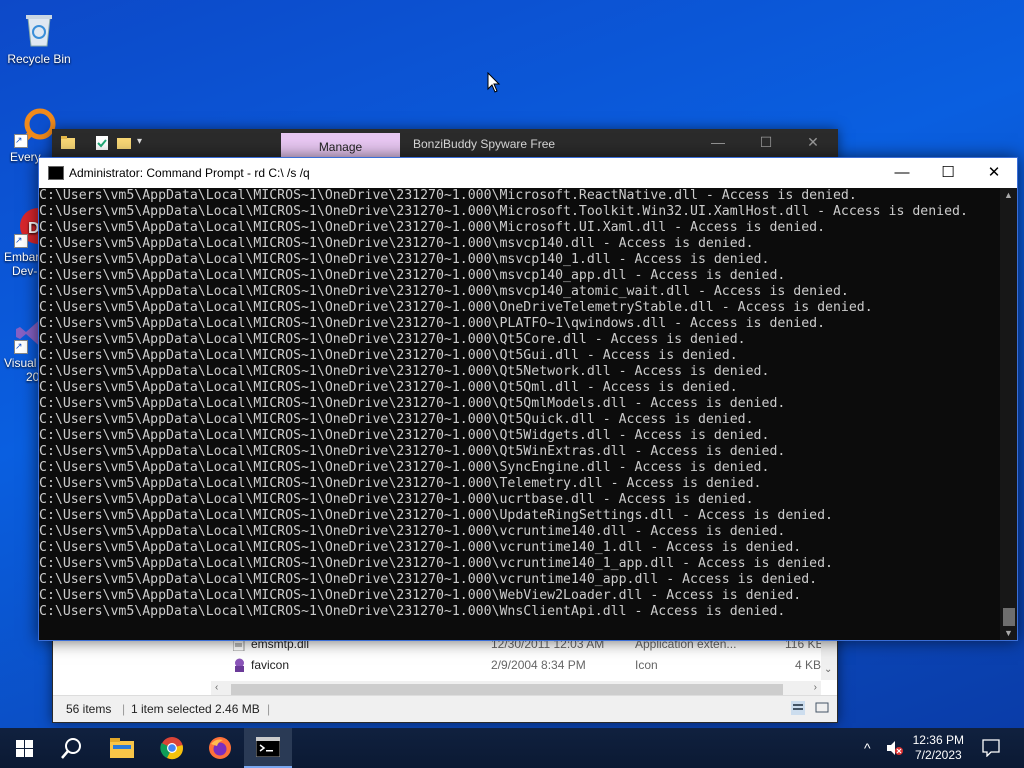 This screenshot has width=1024, height=768. What do you see at coordinates (1008, 414) in the screenshot?
I see `cmd-vertical-scrollbar: ▲ ▼` at bounding box center [1008, 414].